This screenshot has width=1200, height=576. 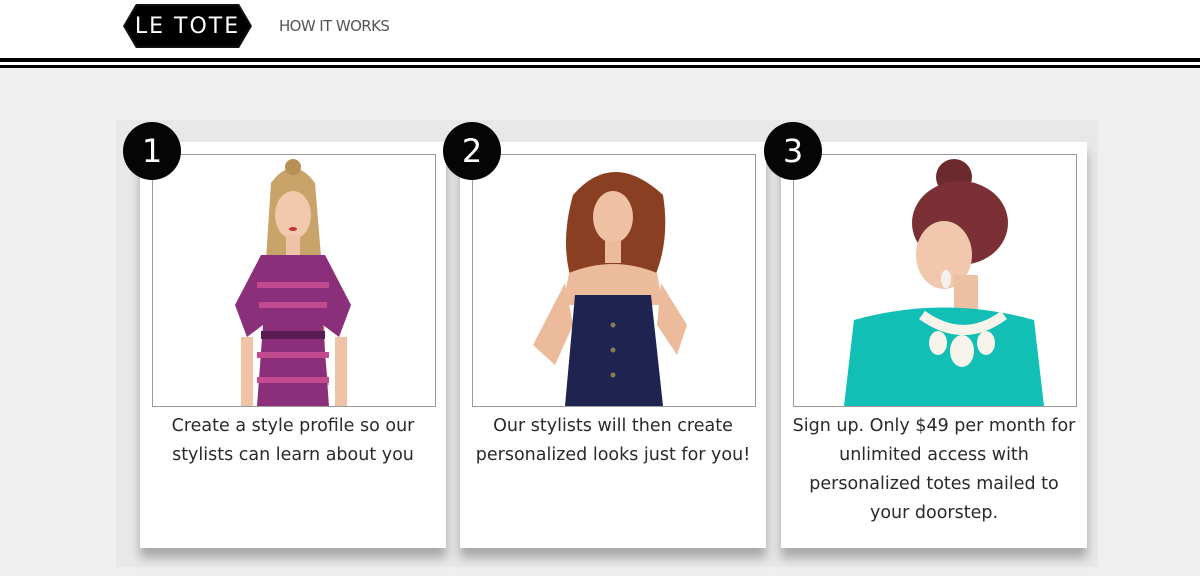 I want to click on model-teal-top-image, so click(x=944, y=282).